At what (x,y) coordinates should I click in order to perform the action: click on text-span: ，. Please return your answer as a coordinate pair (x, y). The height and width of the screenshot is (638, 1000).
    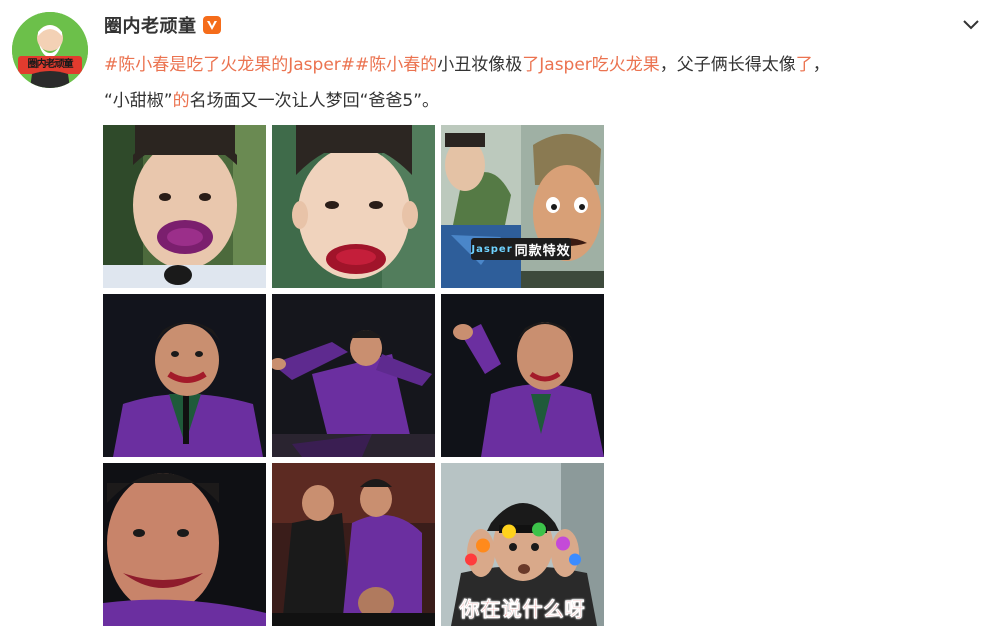
    Looking at the image, I should click on (821, 65).